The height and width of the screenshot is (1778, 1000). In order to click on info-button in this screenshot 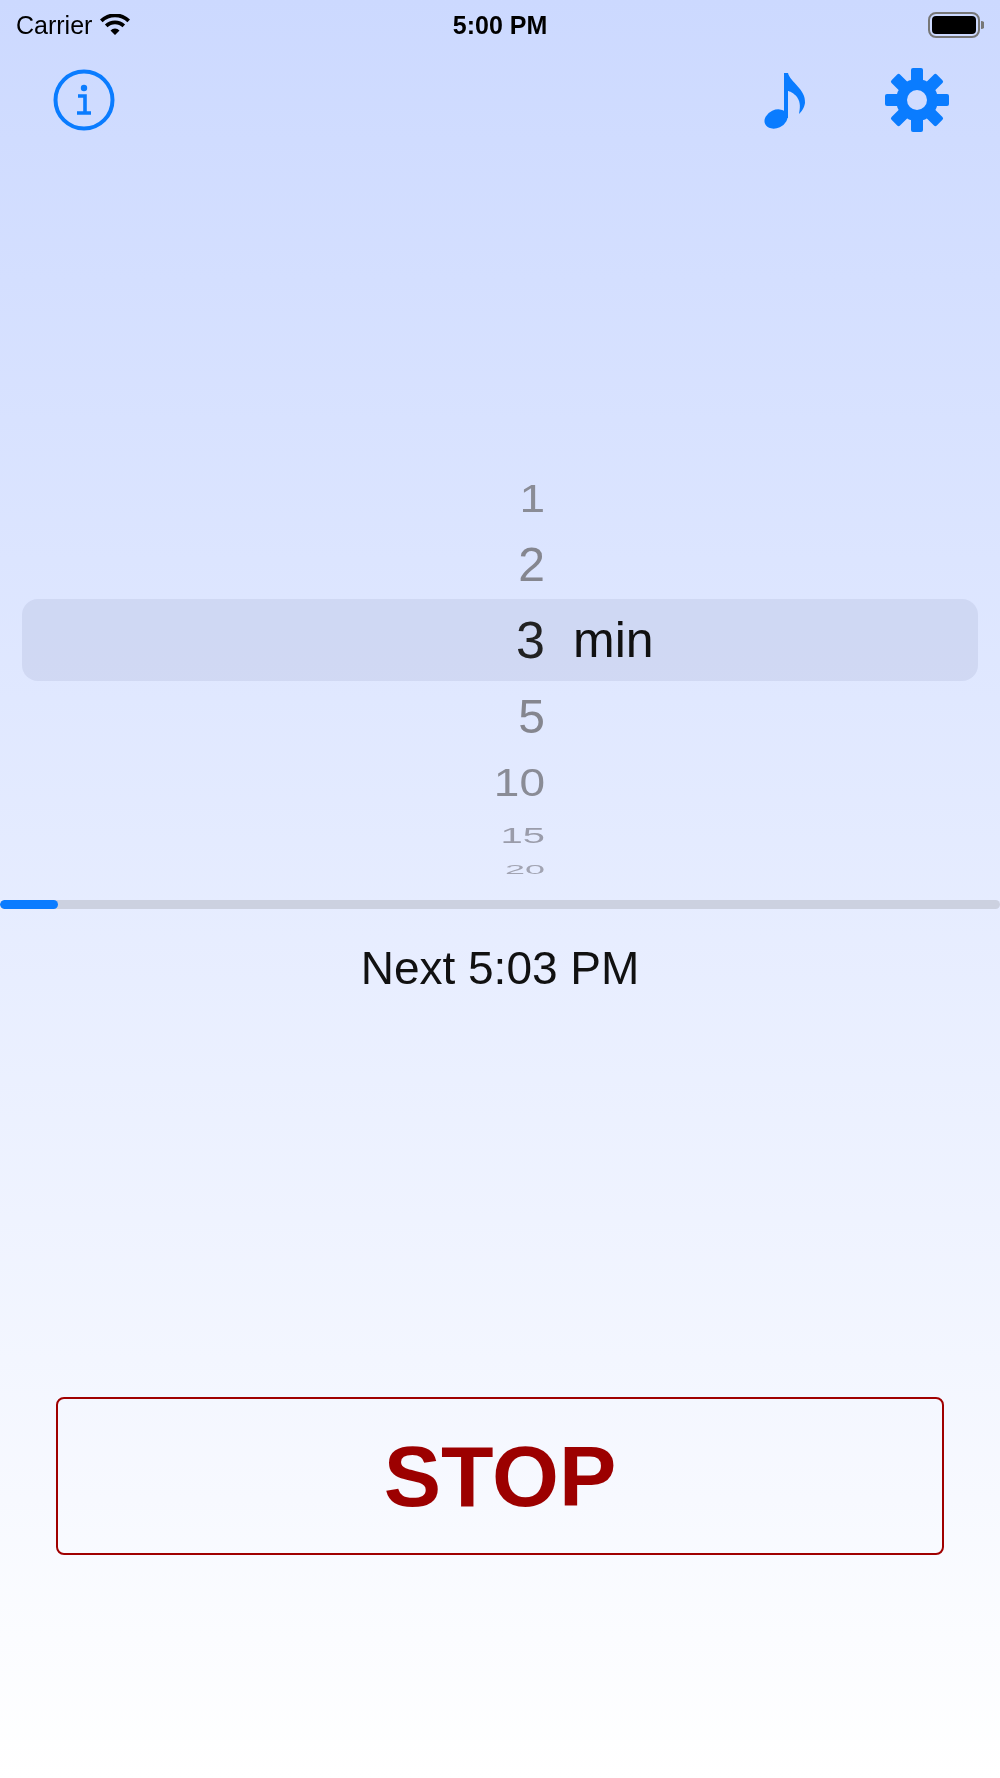, I will do `click(84, 100)`.